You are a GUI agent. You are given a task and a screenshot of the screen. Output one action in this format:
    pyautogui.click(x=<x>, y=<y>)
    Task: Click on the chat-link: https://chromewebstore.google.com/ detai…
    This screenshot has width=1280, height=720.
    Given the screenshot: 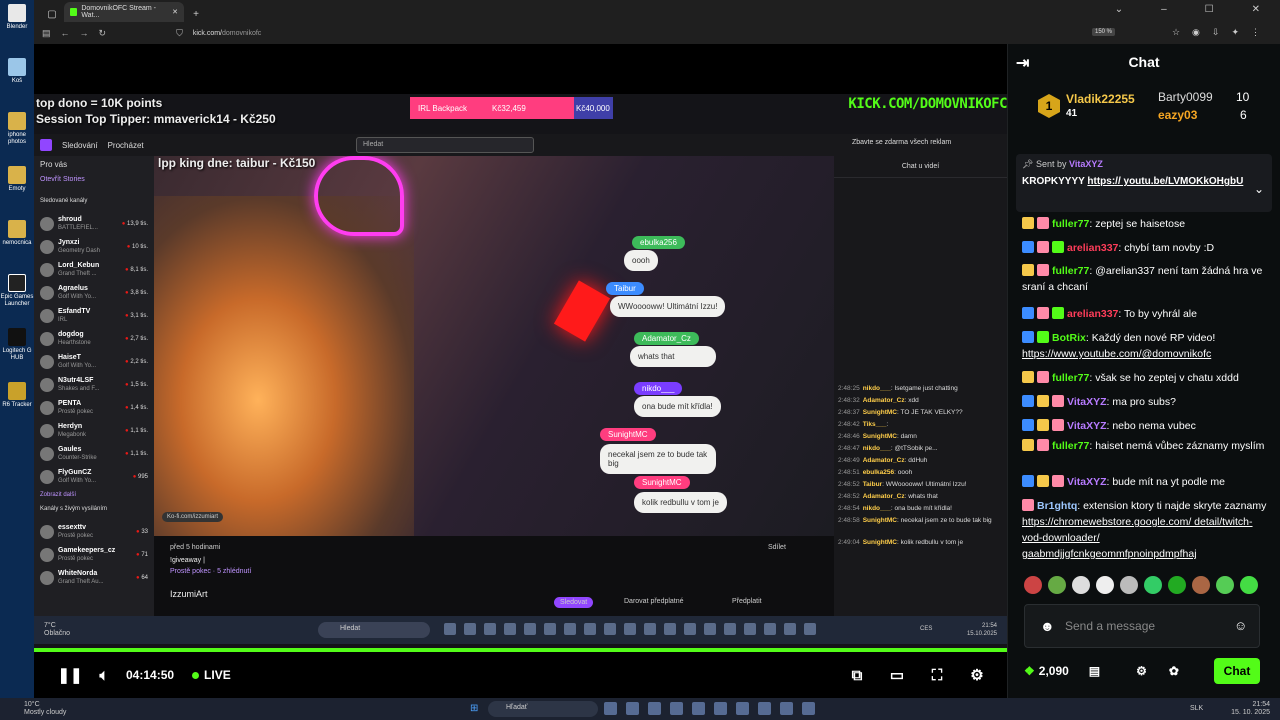 What is the action you would take?
    pyautogui.click(x=1137, y=538)
    